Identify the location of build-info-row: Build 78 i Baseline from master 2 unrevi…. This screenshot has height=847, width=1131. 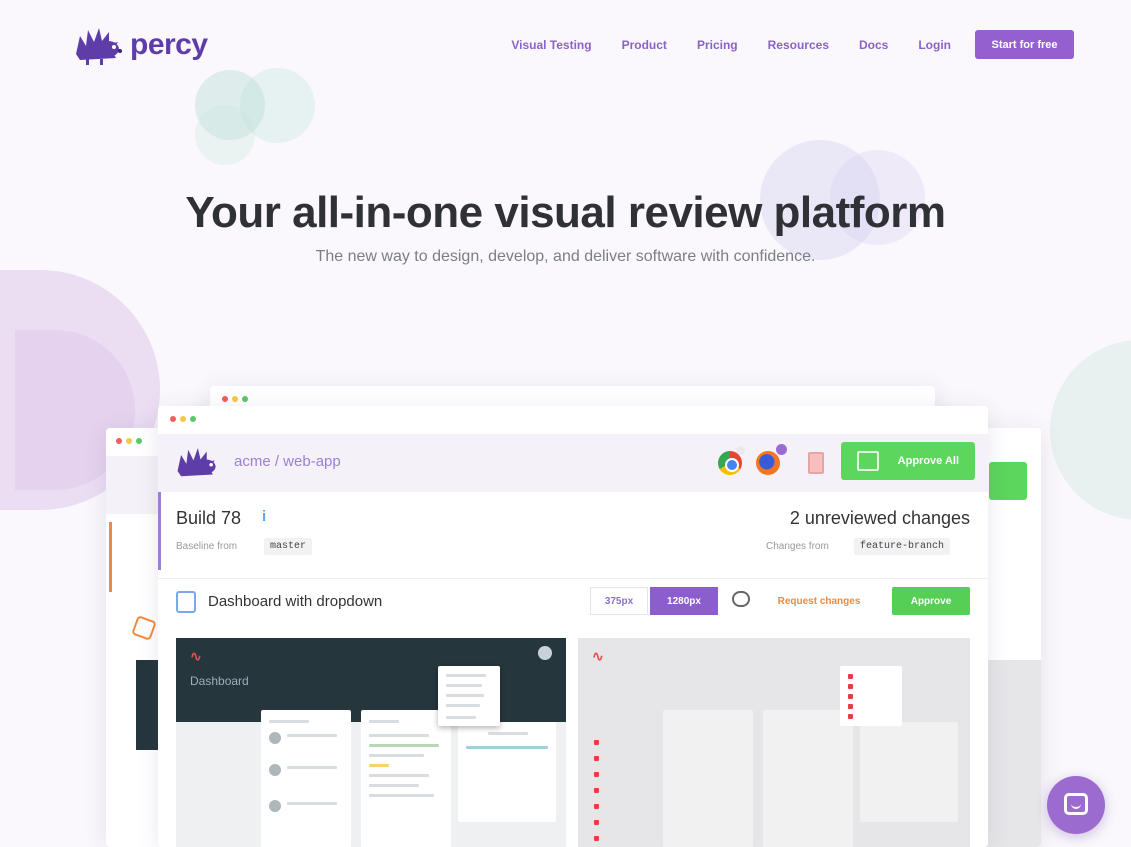
(573, 531).